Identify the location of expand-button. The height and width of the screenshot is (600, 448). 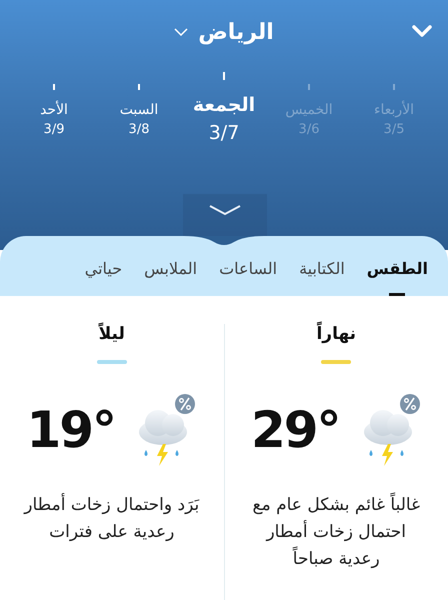
(225, 216).